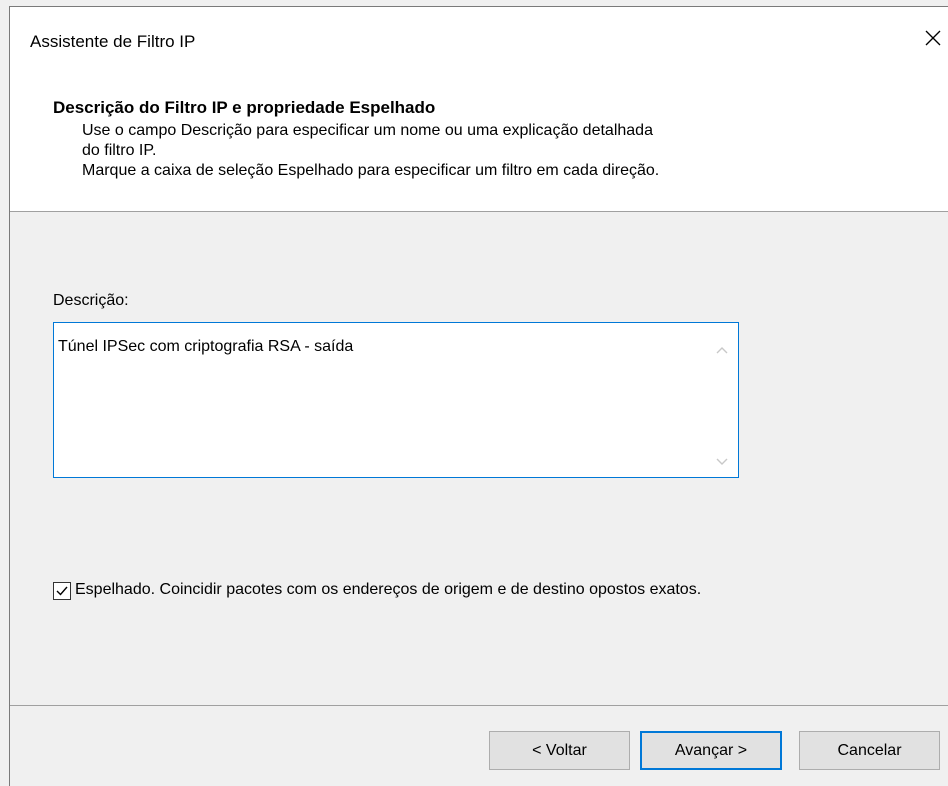 This screenshot has width=948, height=786. I want to click on close-icon, so click(933, 38).